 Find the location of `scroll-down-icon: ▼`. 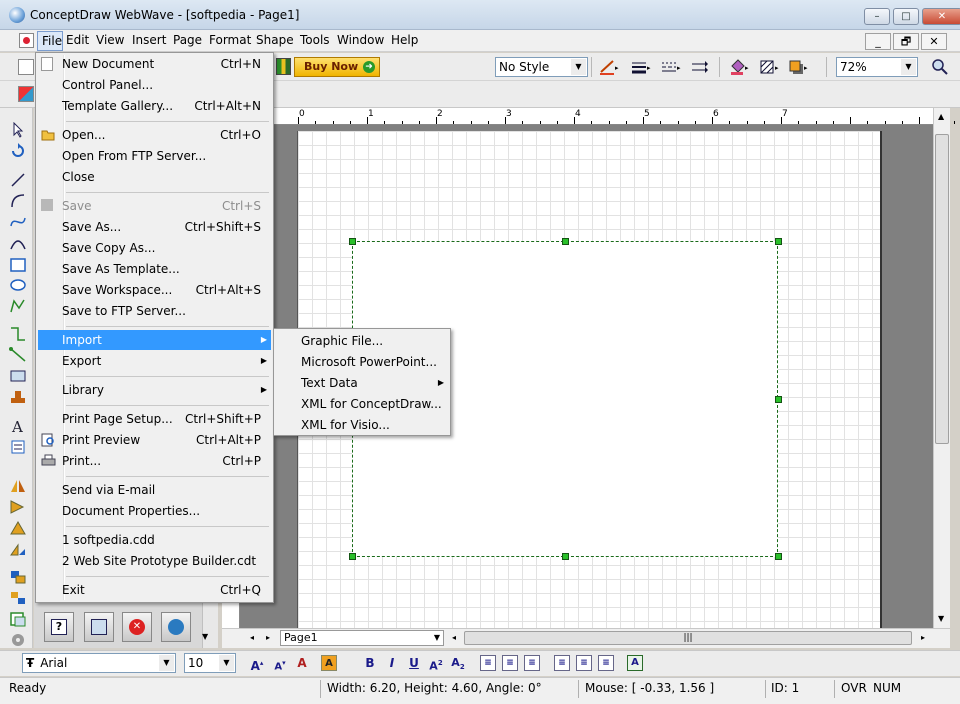

scroll-down-icon: ▼ is located at coordinates (941, 618).